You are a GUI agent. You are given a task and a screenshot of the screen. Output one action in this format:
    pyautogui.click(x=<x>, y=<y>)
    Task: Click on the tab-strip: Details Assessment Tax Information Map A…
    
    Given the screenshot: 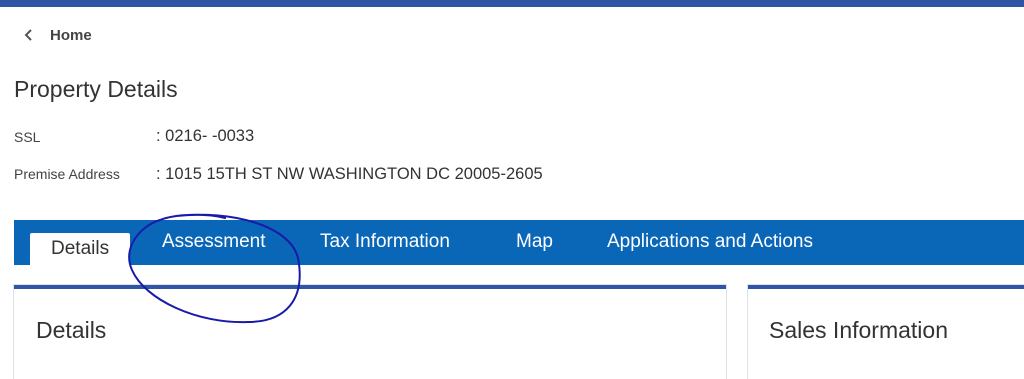 What is the action you would take?
    pyautogui.click(x=519, y=242)
    